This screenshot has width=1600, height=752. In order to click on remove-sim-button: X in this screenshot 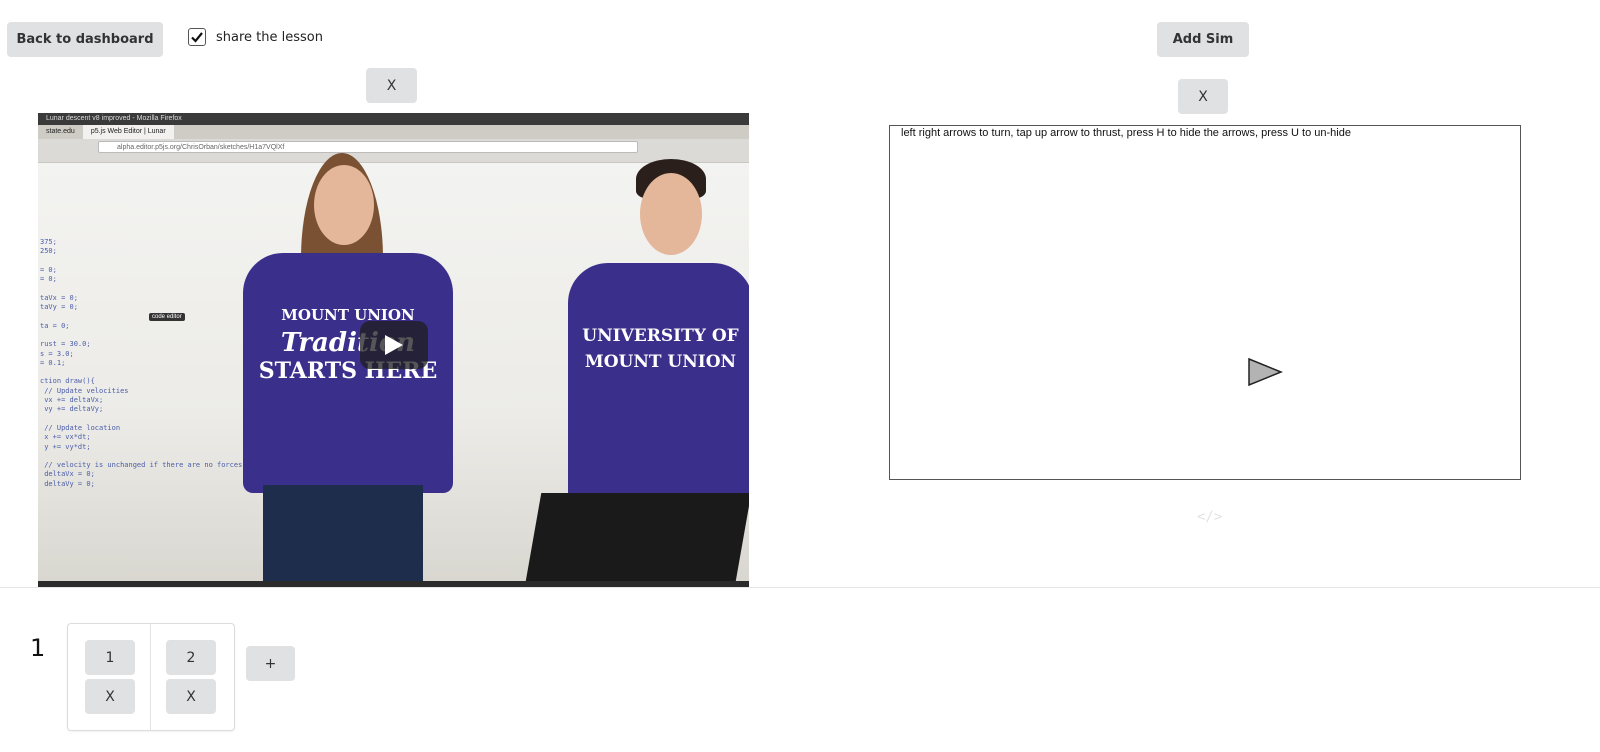, I will do `click(1203, 96)`.